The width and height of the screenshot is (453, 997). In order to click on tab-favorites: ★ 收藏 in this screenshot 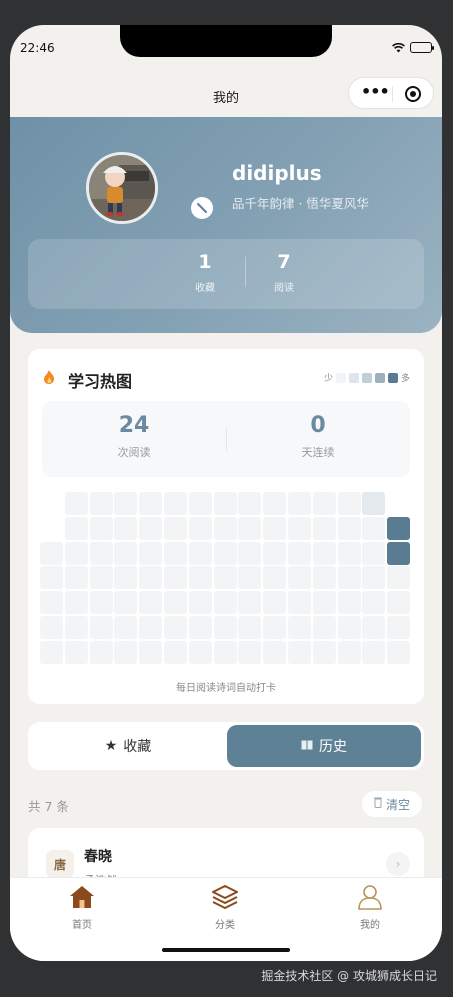, I will do `click(128, 746)`.